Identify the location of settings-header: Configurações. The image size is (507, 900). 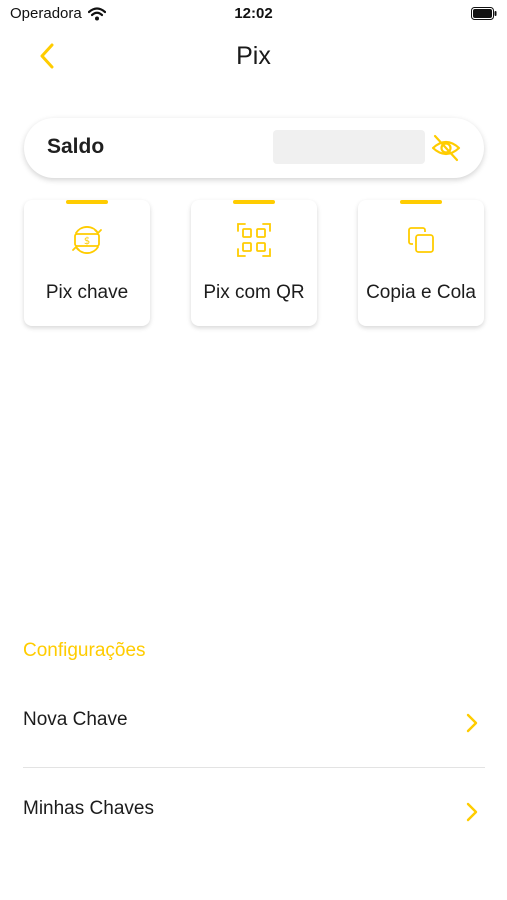
(84, 650).